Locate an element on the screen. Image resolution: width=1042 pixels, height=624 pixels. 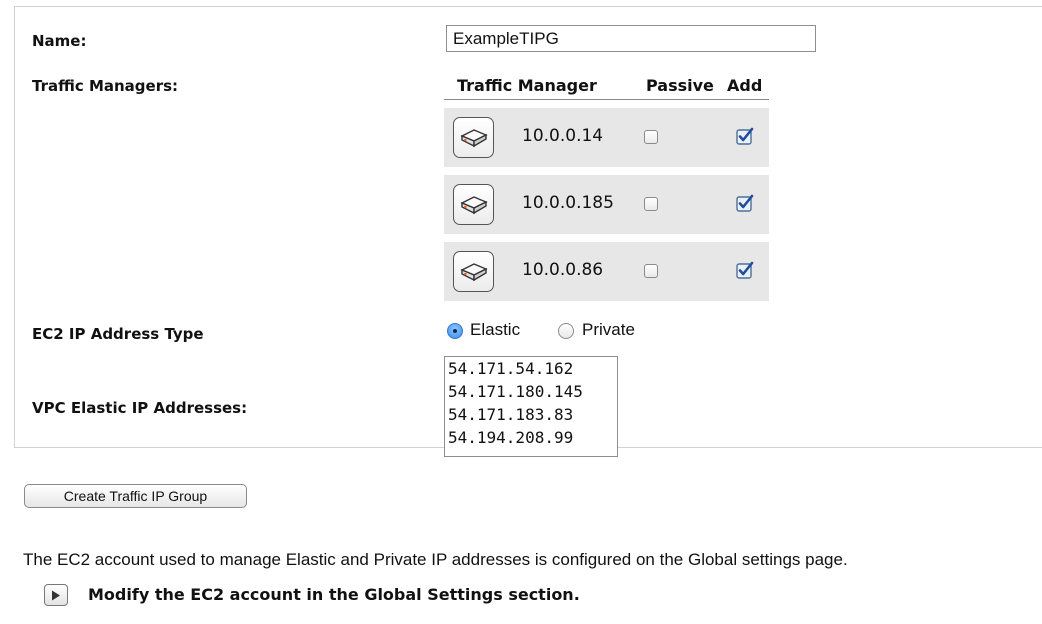
expand-button is located at coordinates (56, 595).